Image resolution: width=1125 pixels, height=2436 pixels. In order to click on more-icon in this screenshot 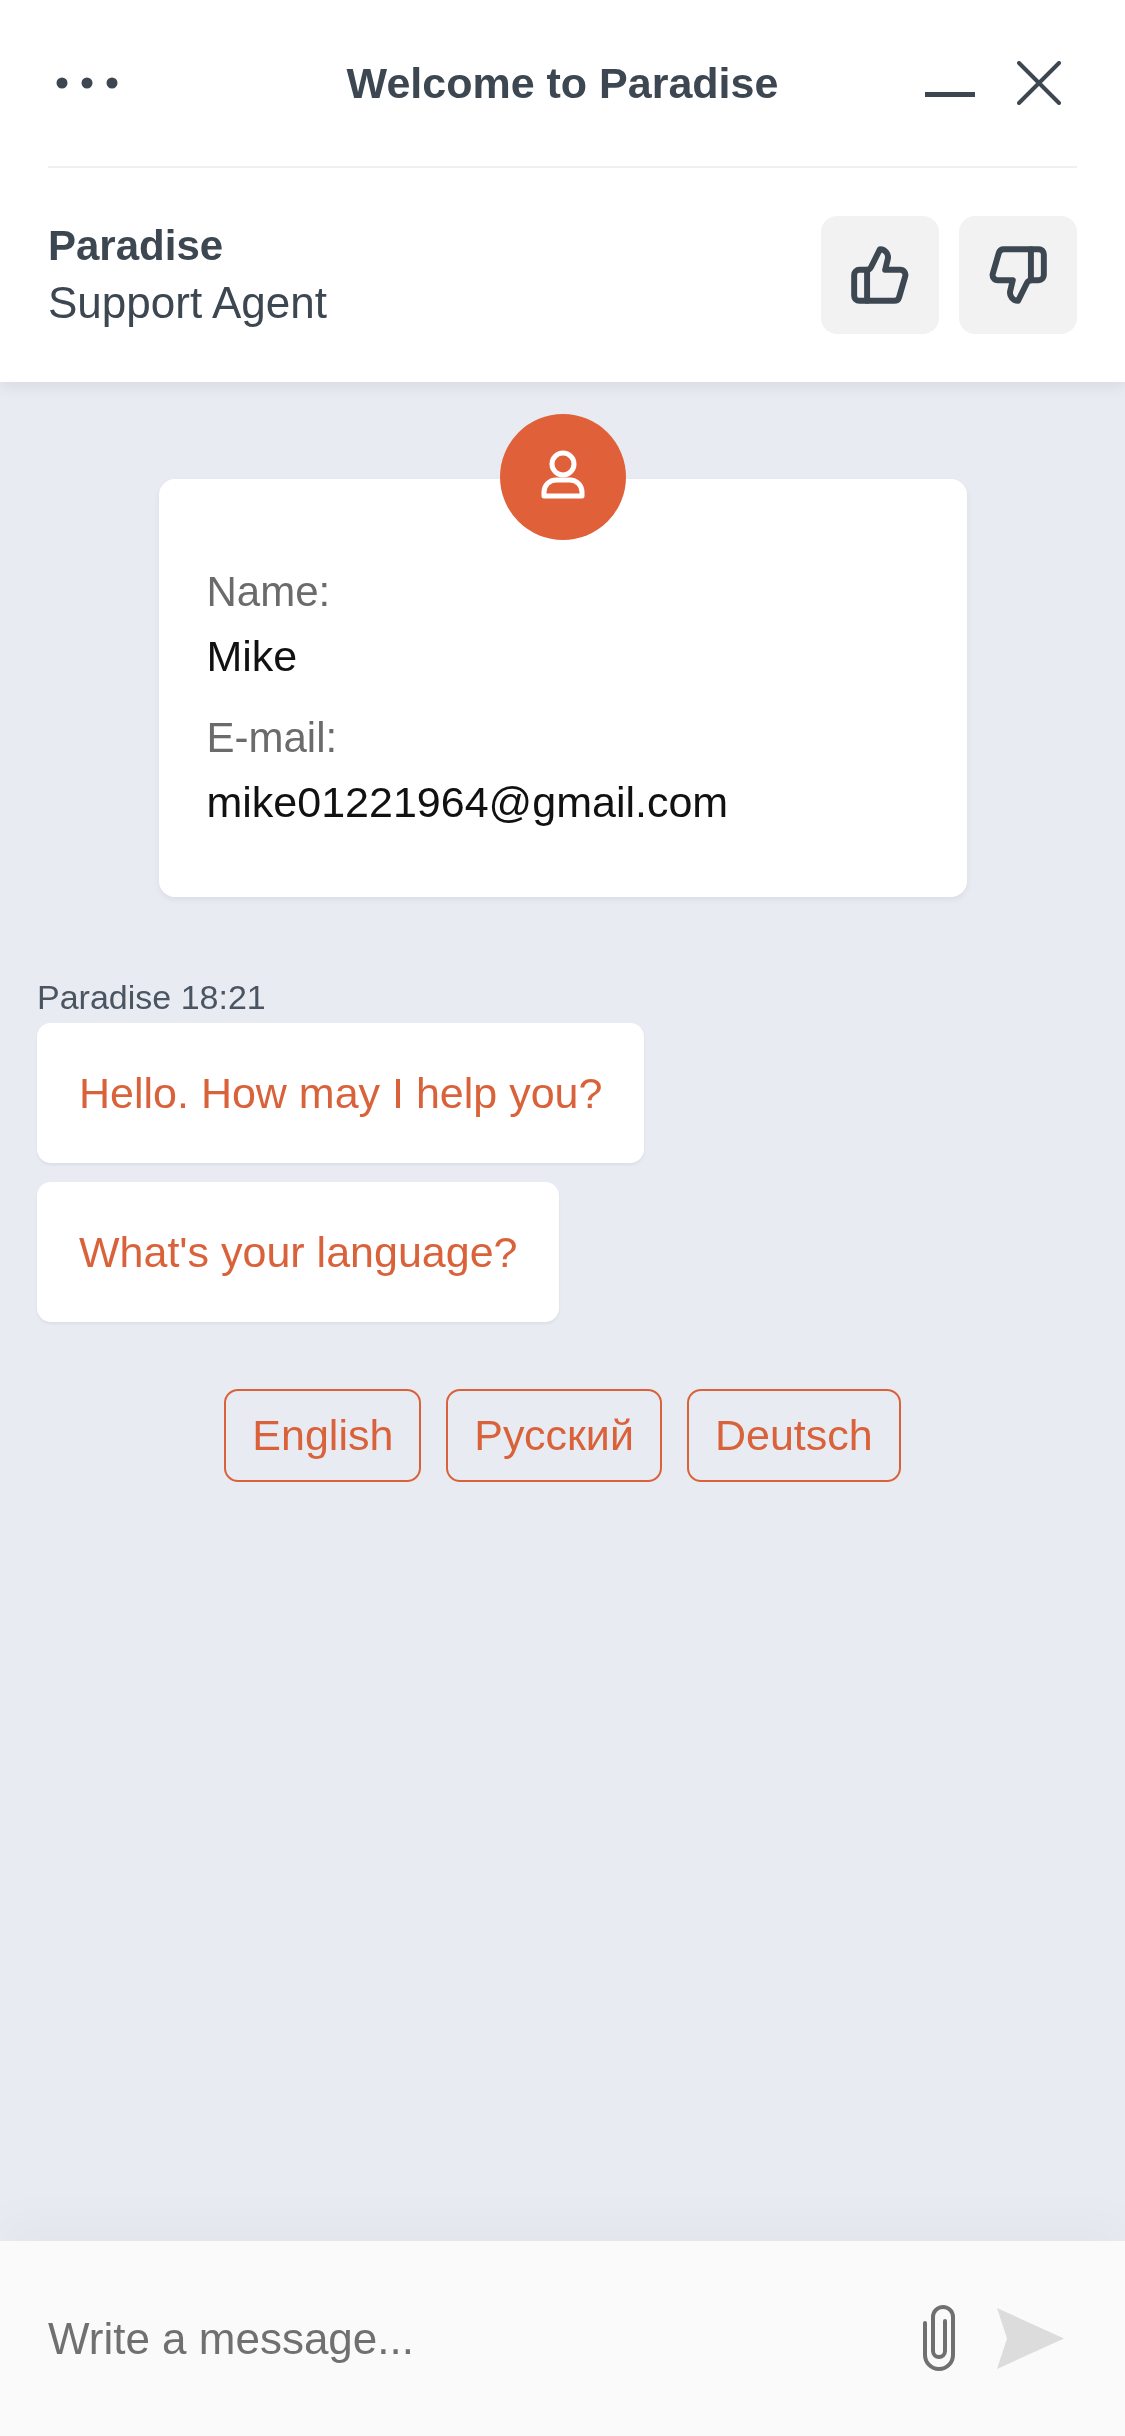, I will do `click(87, 83)`.